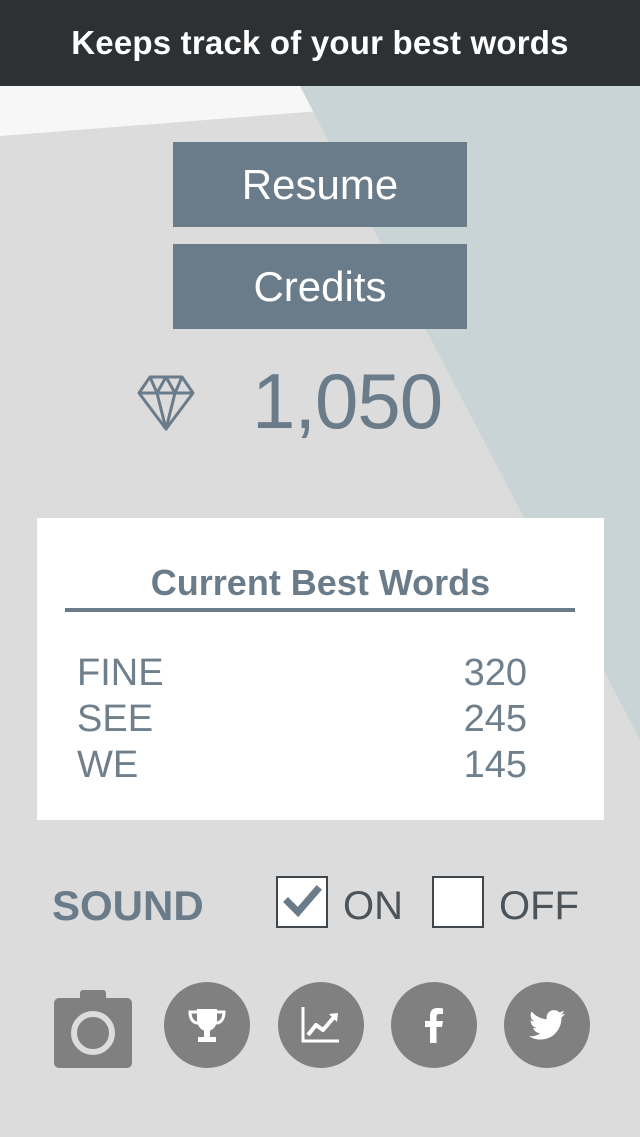  I want to click on twitter-button, so click(547, 1025).